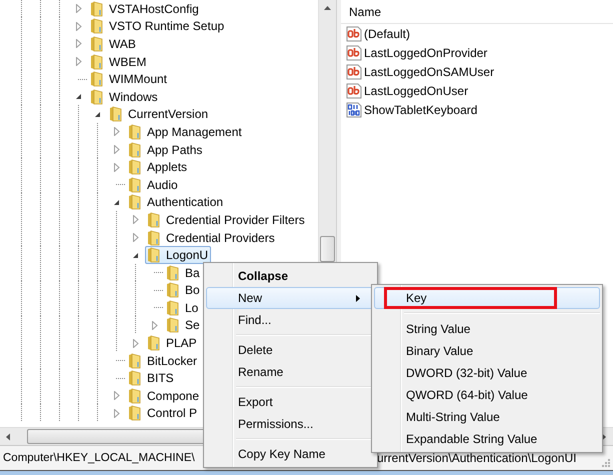  What do you see at coordinates (163, 361) in the screenshot?
I see `tree-node: BitLocker` at bounding box center [163, 361].